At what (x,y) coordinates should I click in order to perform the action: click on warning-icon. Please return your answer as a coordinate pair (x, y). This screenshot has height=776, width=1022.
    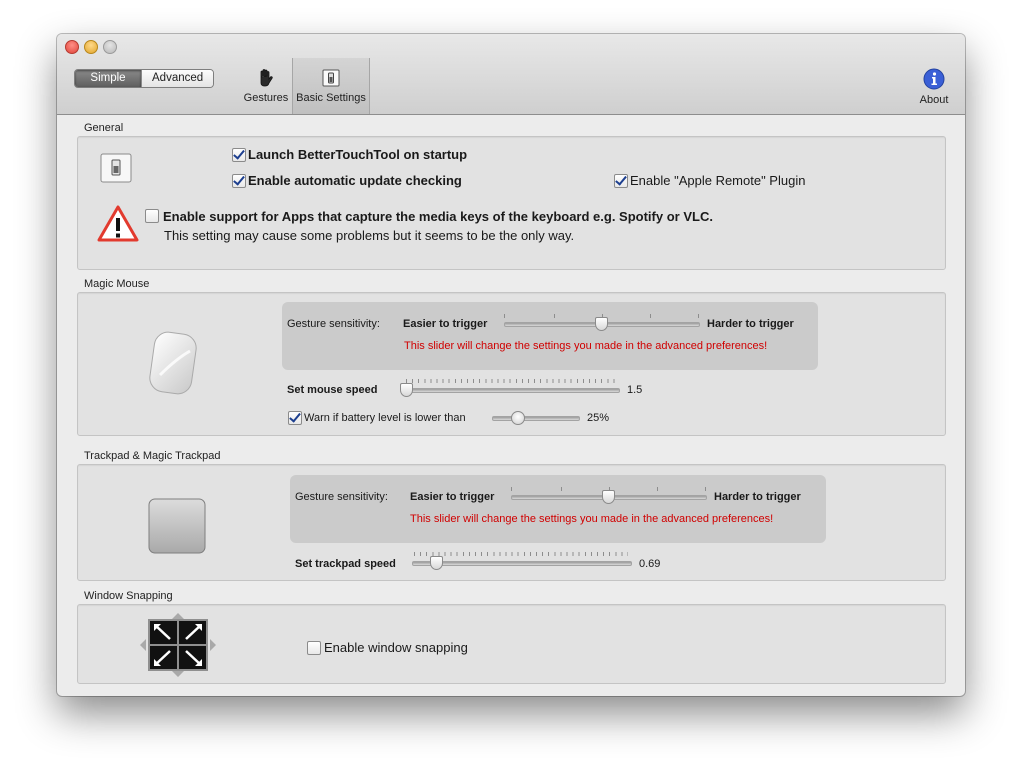
    Looking at the image, I should click on (118, 223).